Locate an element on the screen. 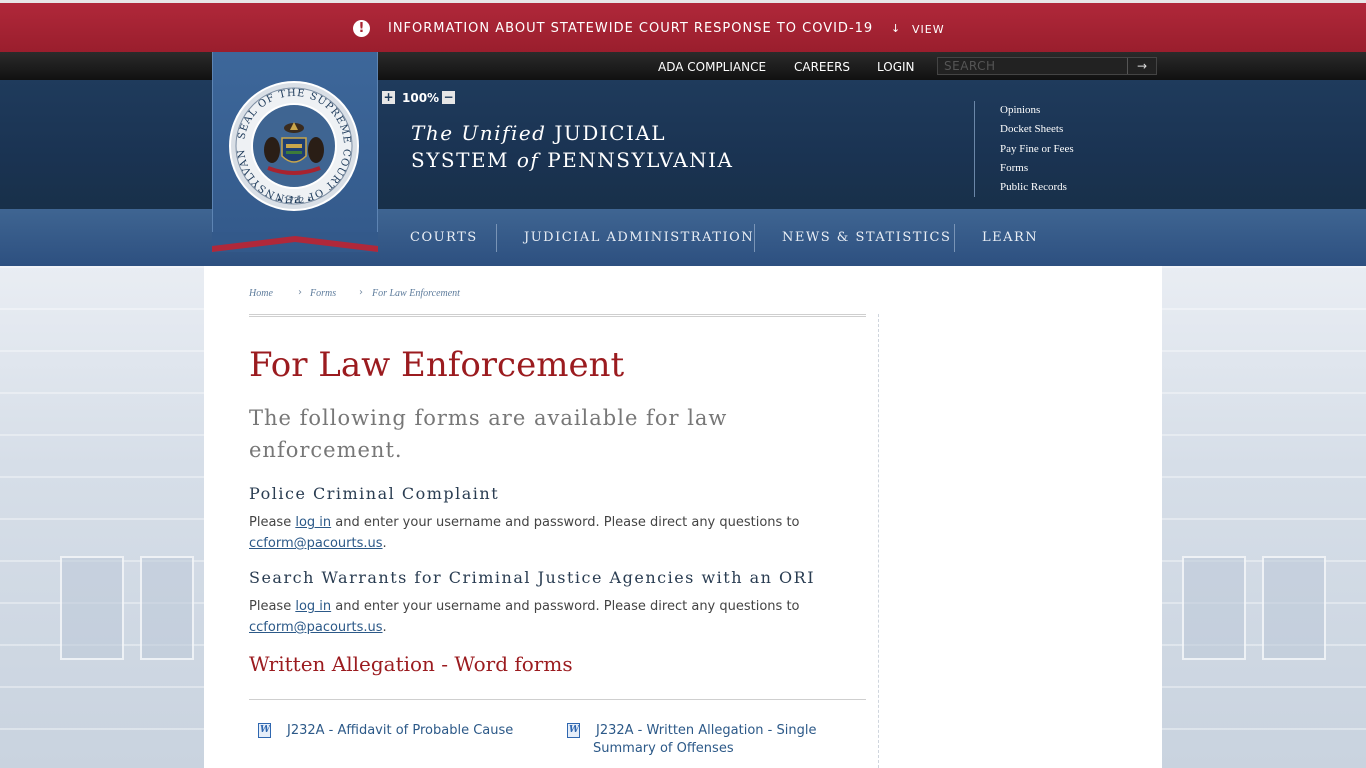  word-forms-divider is located at coordinates (557, 699).